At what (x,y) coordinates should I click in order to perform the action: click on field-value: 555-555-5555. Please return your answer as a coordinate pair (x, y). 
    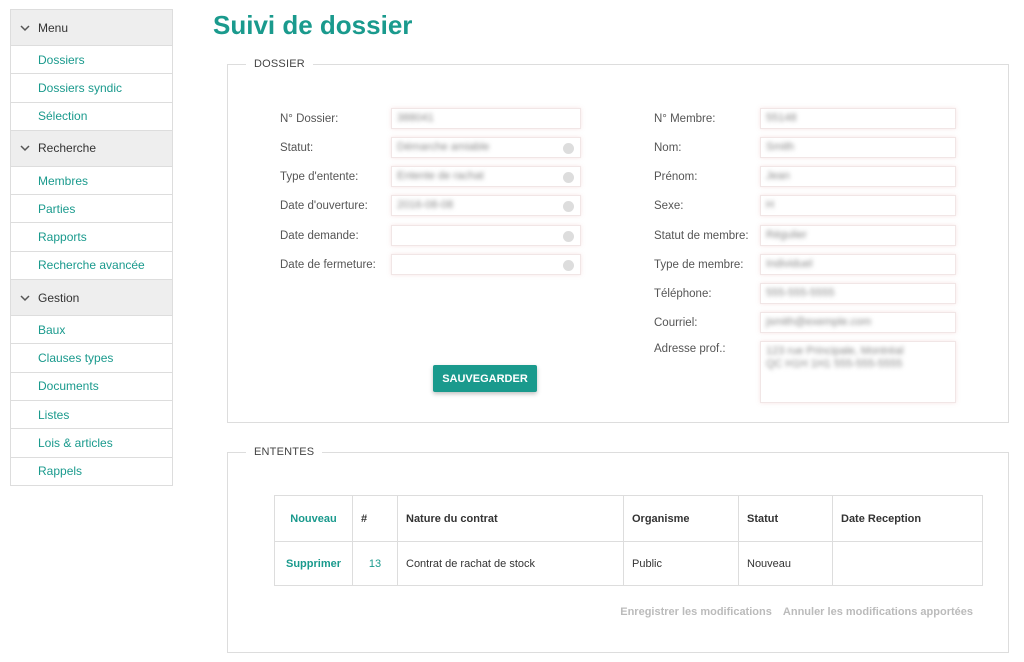
    Looking at the image, I should click on (800, 293).